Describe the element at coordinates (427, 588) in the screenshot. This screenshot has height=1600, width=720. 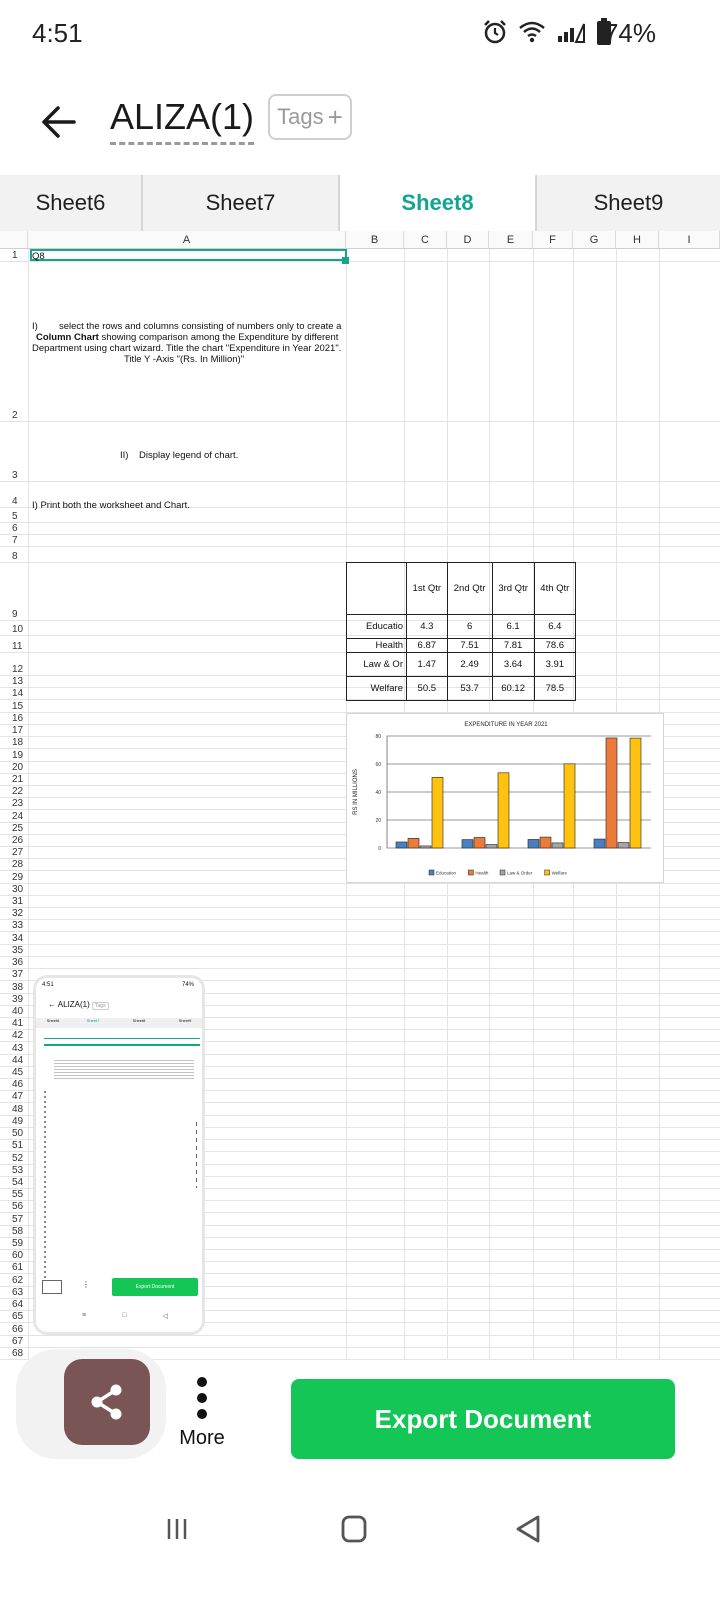
I see `table-header: 1st Qtr` at that location.